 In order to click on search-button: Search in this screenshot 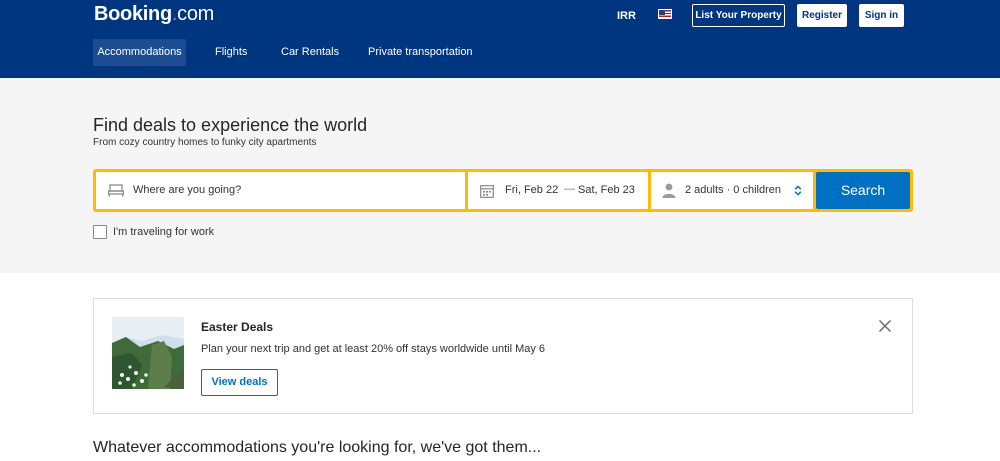, I will do `click(863, 190)`.